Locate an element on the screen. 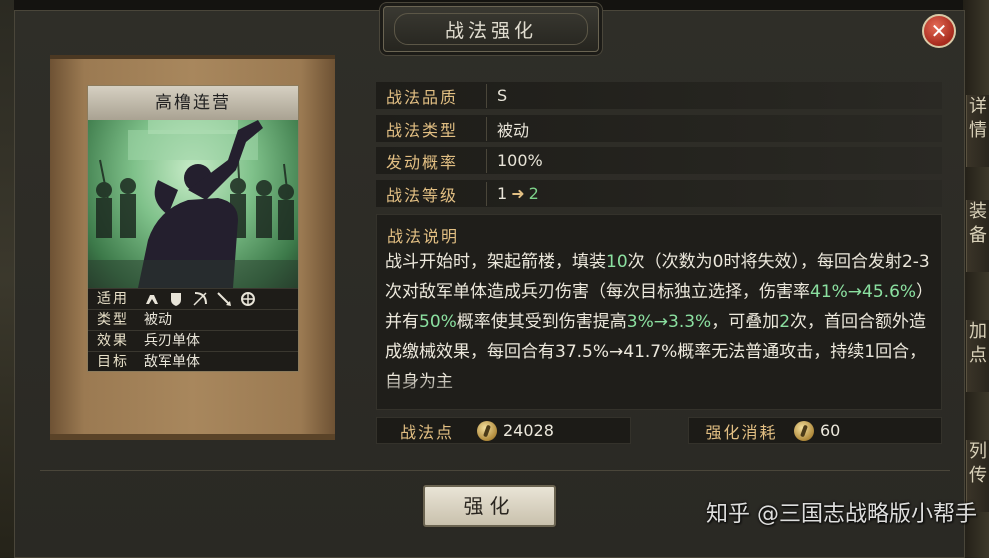 The image size is (989, 558). background-left-edge is located at coordinates (7, 279).